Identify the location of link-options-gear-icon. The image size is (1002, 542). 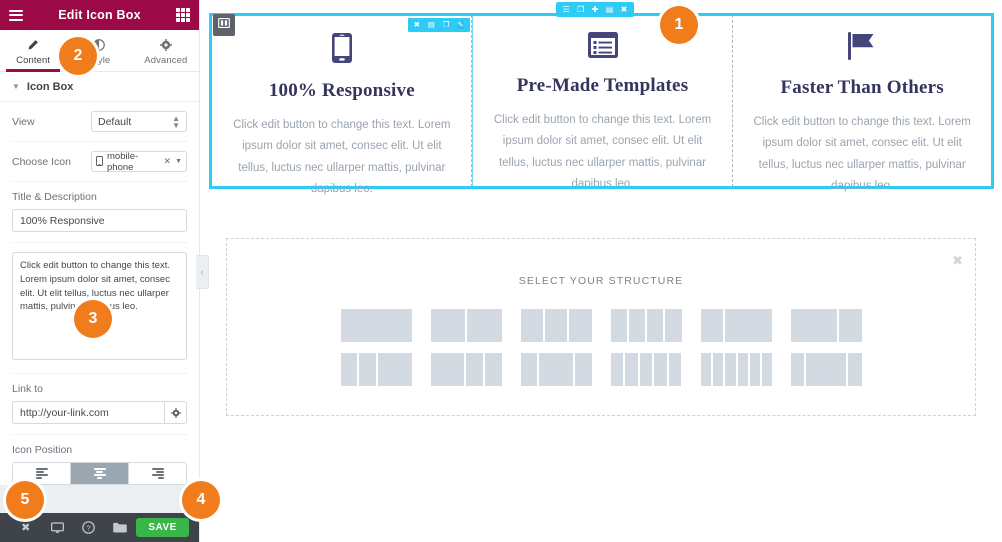
(175, 412).